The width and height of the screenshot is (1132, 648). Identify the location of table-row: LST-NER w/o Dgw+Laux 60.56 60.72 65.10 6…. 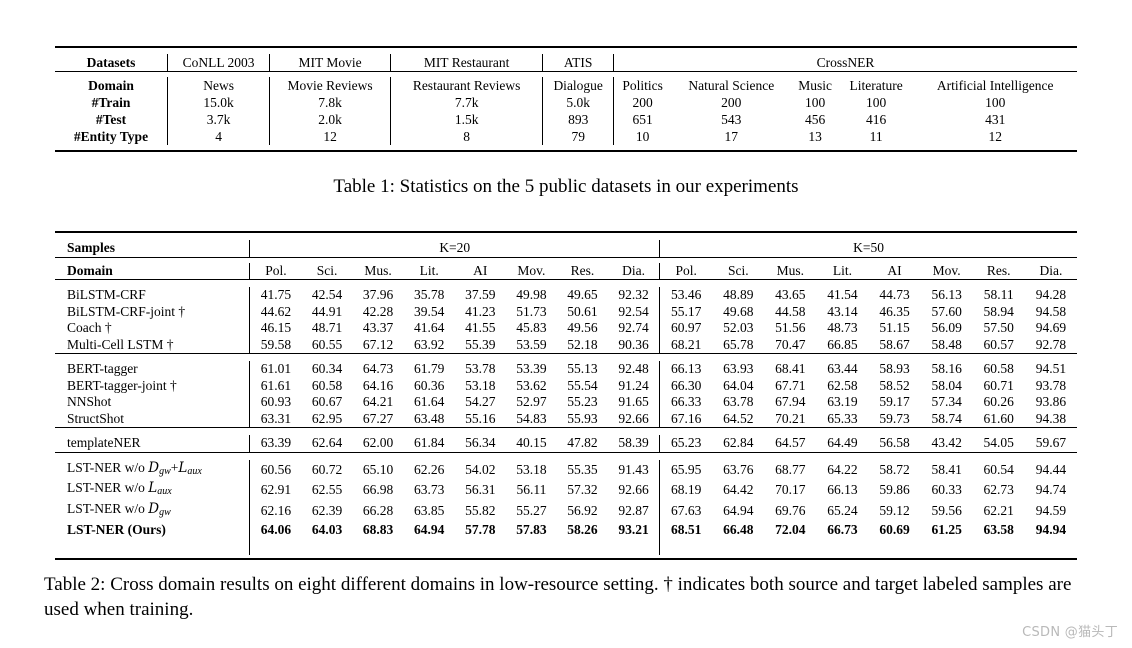
(566, 470).